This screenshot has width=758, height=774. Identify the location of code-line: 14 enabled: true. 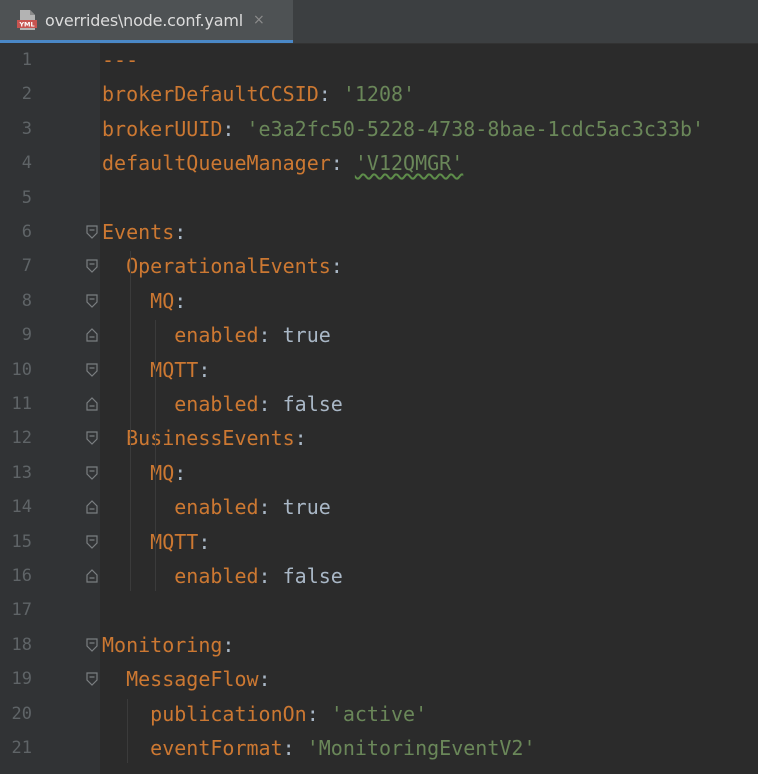
(379, 507).